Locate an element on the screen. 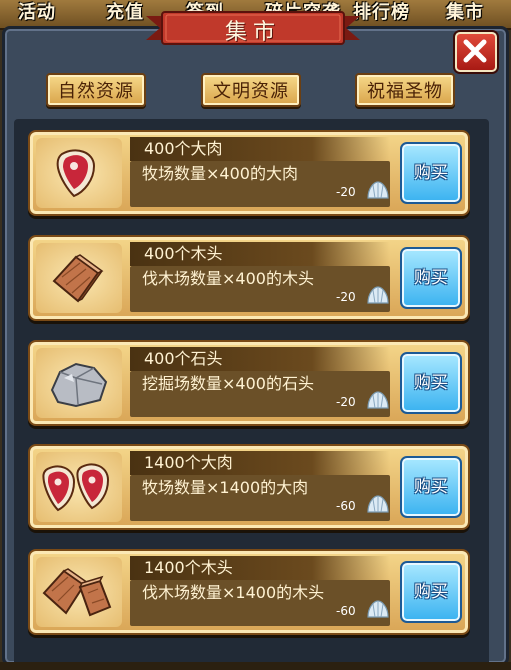 The width and height of the screenshot is (511, 670). market-item-row: 1400个木头 伐木场数量×1400的木头 -60 购买 is located at coordinates (249, 592).